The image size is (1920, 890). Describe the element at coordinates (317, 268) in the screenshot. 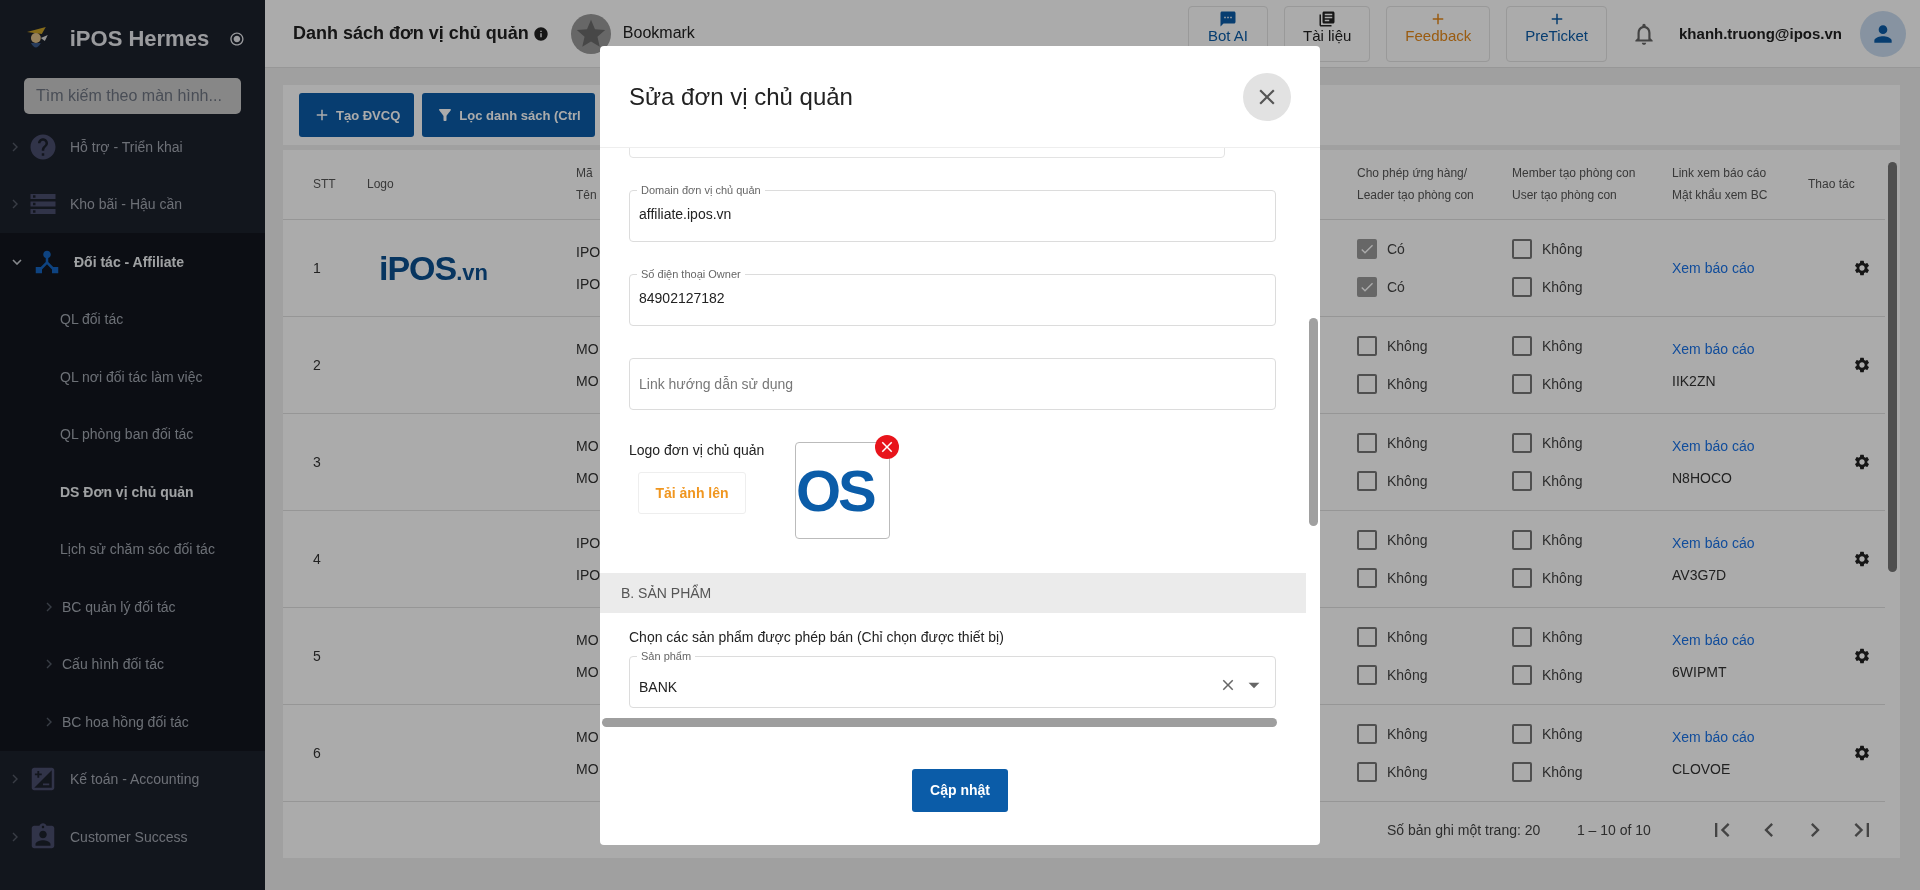

I see `table-cell: 1` at that location.